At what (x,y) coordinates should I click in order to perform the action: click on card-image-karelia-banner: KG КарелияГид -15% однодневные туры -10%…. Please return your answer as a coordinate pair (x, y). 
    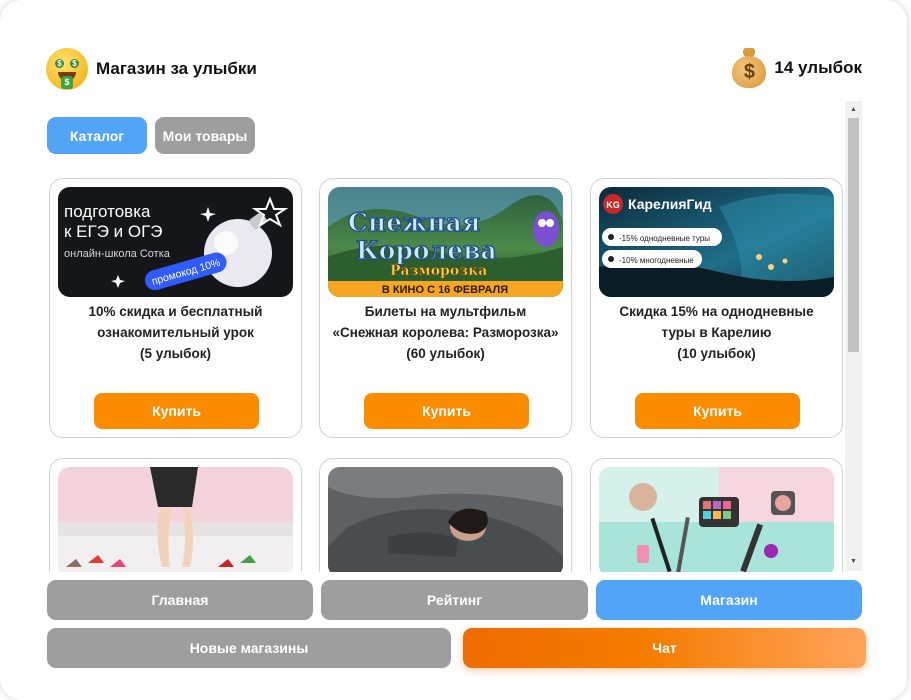
    Looking at the image, I should click on (716, 242).